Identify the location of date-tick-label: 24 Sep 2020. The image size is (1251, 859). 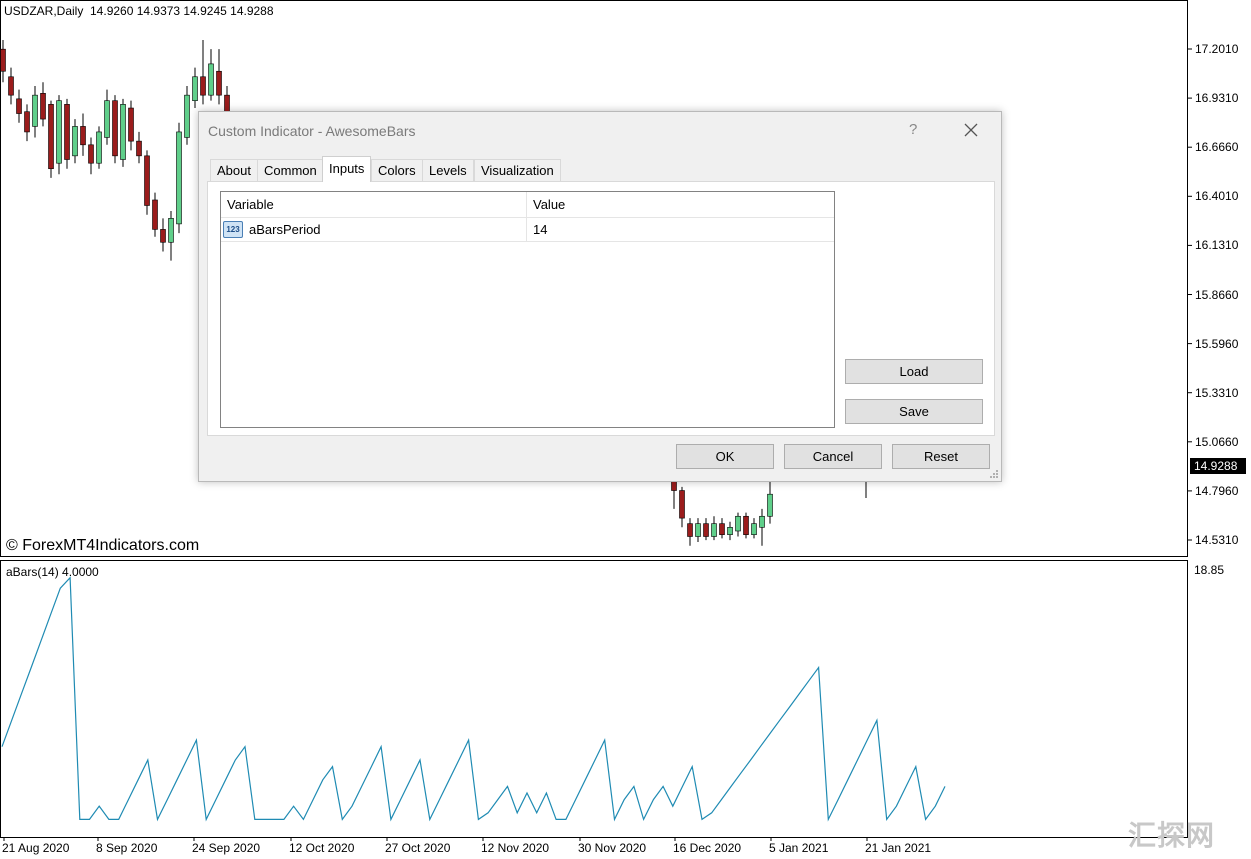
(226, 848).